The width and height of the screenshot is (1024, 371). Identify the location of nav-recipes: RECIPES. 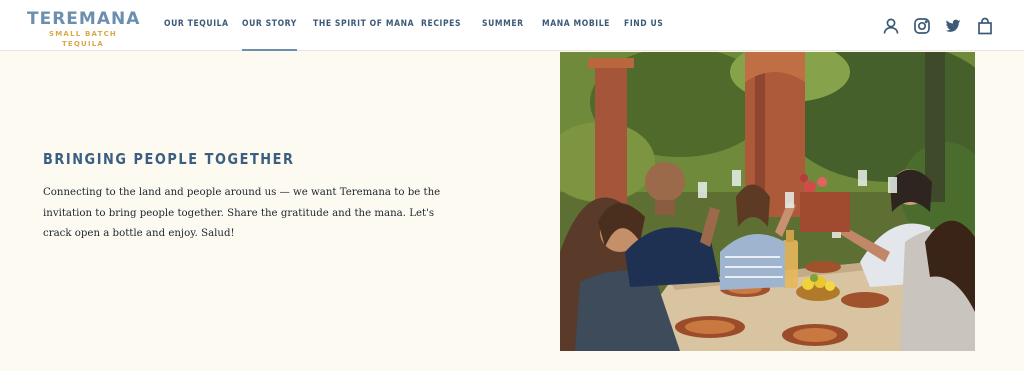
(441, 24).